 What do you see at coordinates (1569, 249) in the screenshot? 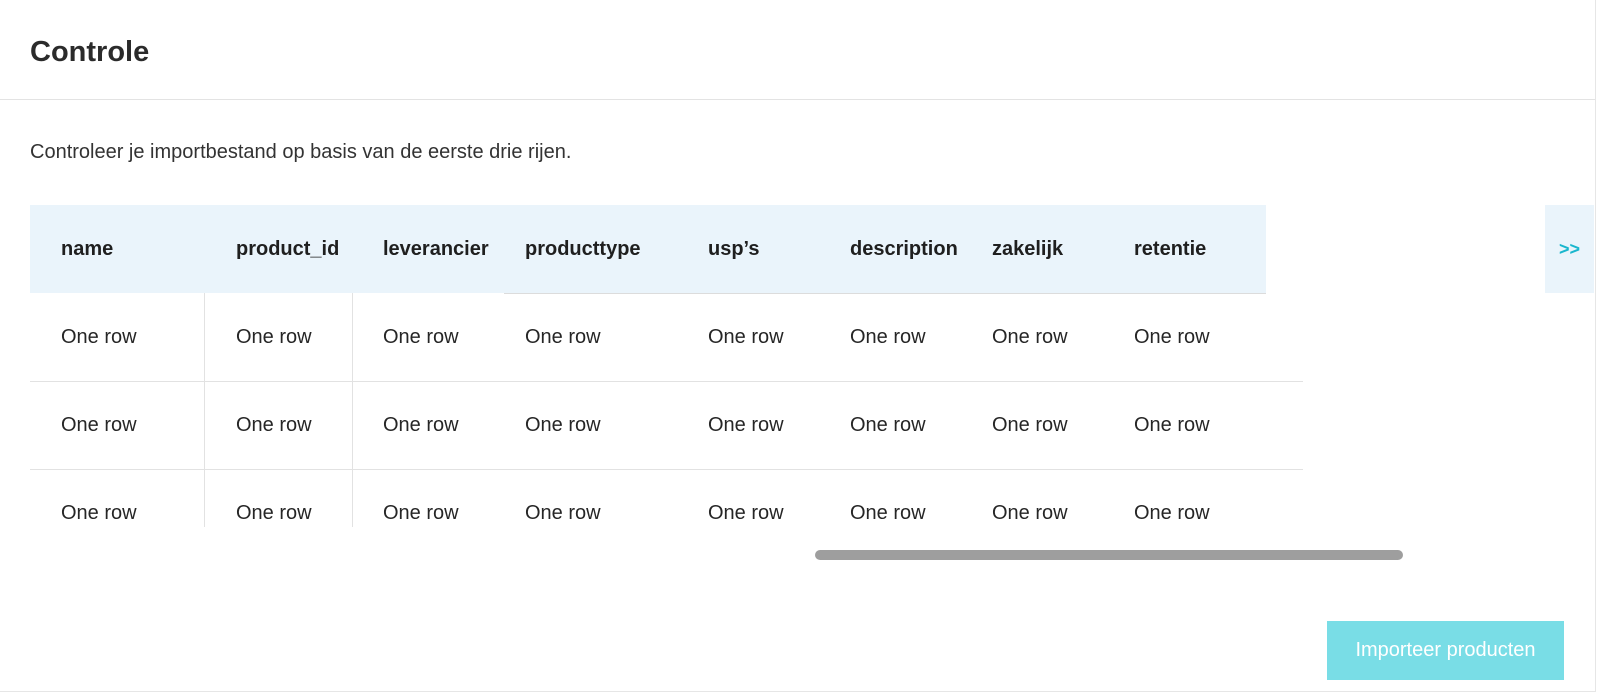
I see `scroll-right-button: >>` at bounding box center [1569, 249].